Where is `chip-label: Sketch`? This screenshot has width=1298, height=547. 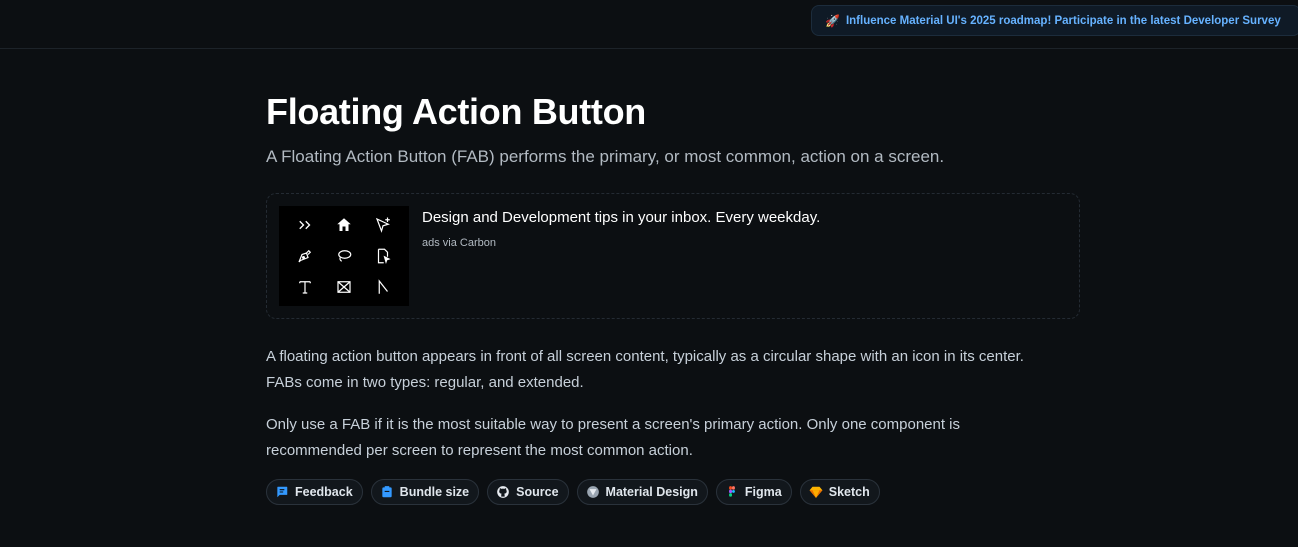
chip-label: Sketch is located at coordinates (849, 492).